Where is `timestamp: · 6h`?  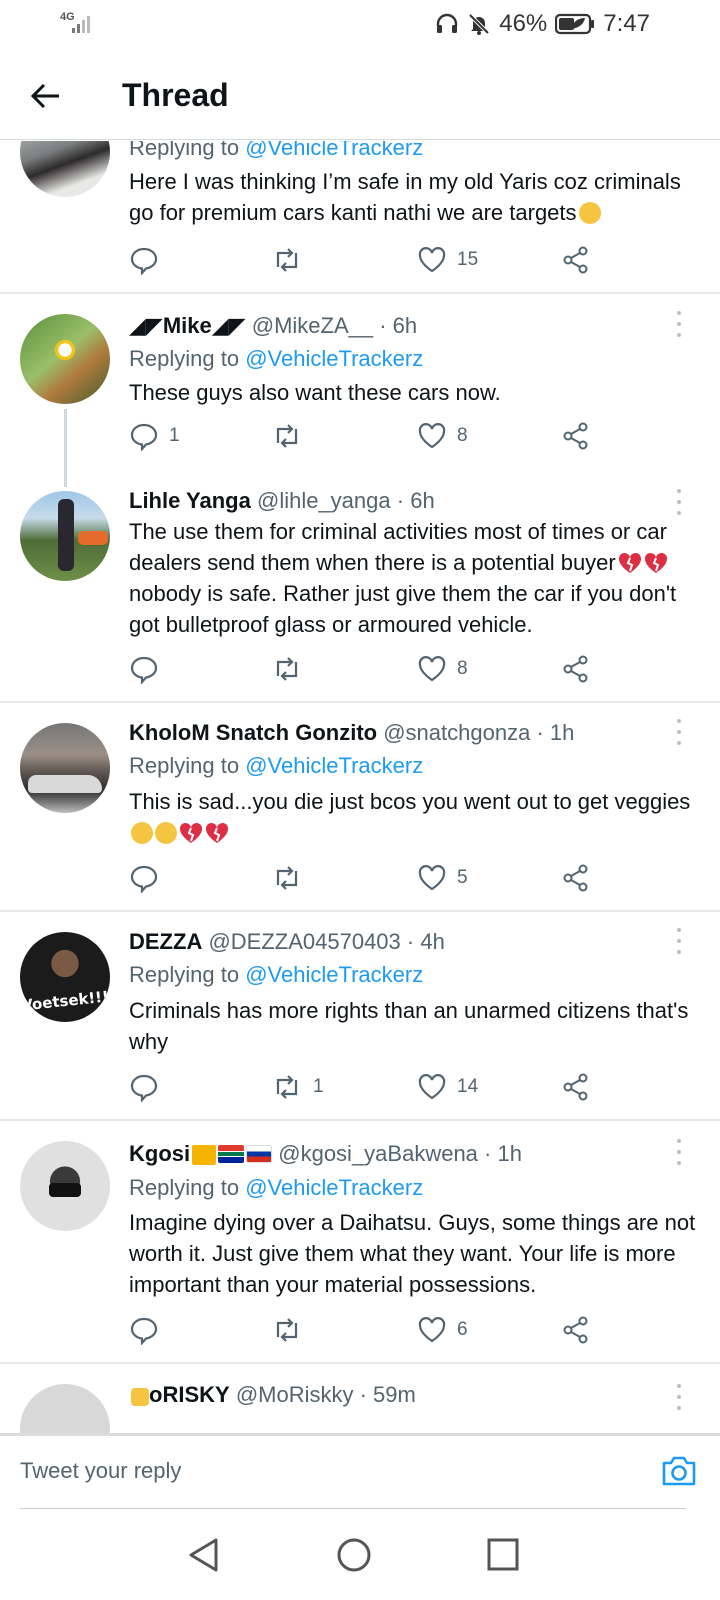 timestamp: · 6h is located at coordinates (415, 500).